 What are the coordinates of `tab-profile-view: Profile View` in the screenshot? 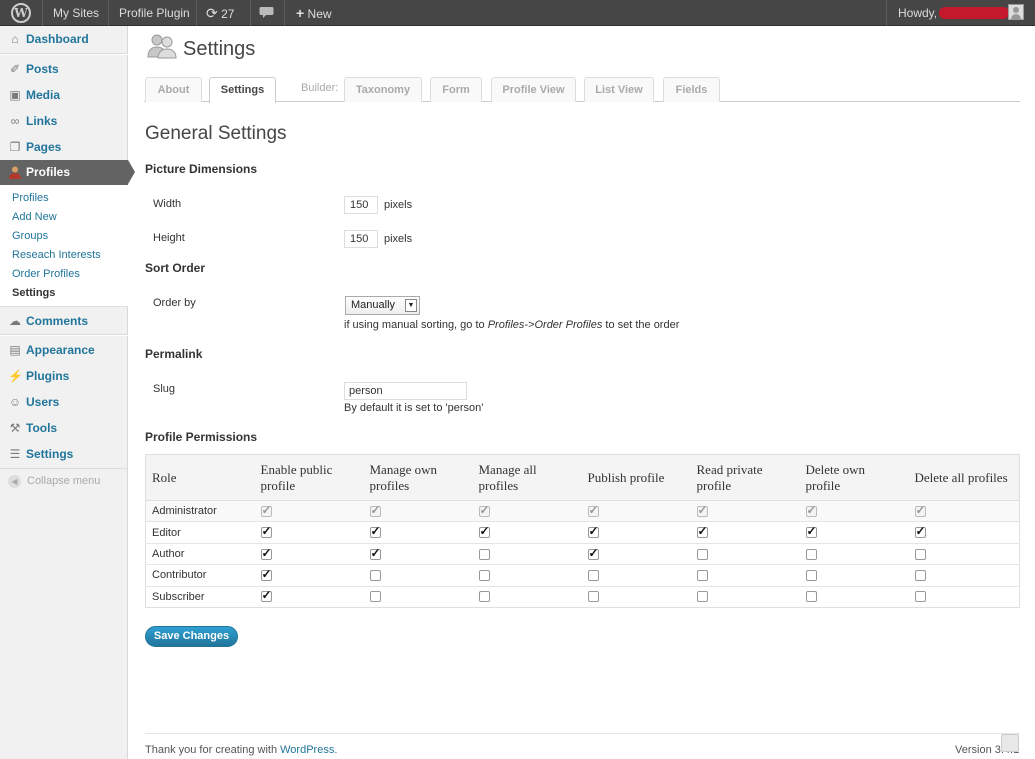 It's located at (533, 89).